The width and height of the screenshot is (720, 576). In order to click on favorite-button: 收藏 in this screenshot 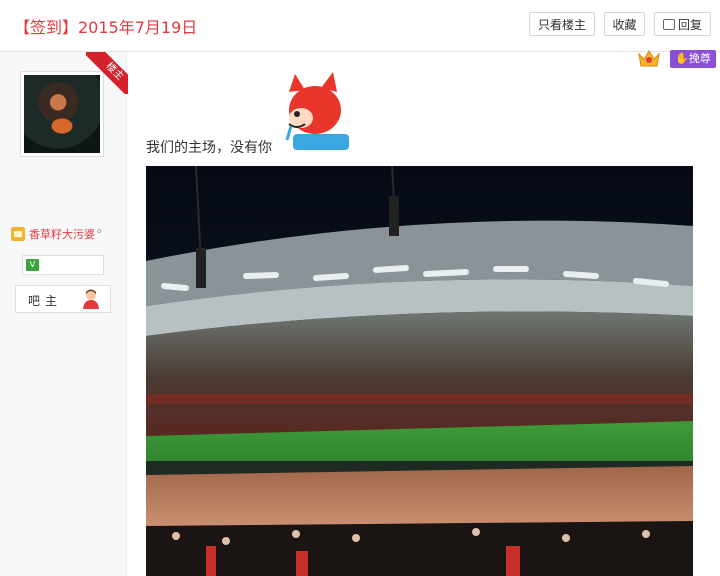, I will do `click(624, 24)`.